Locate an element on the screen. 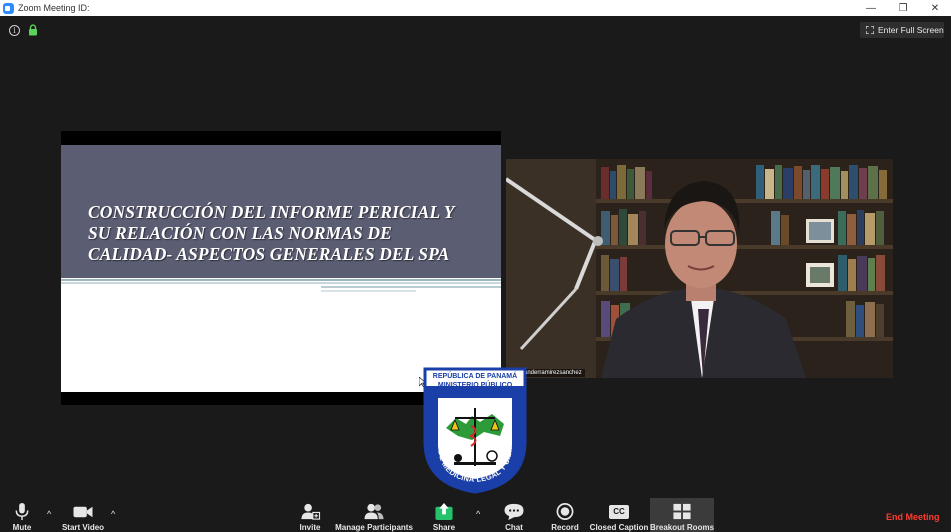 The image size is (951, 532). invite-button: Invite is located at coordinates (310, 515).